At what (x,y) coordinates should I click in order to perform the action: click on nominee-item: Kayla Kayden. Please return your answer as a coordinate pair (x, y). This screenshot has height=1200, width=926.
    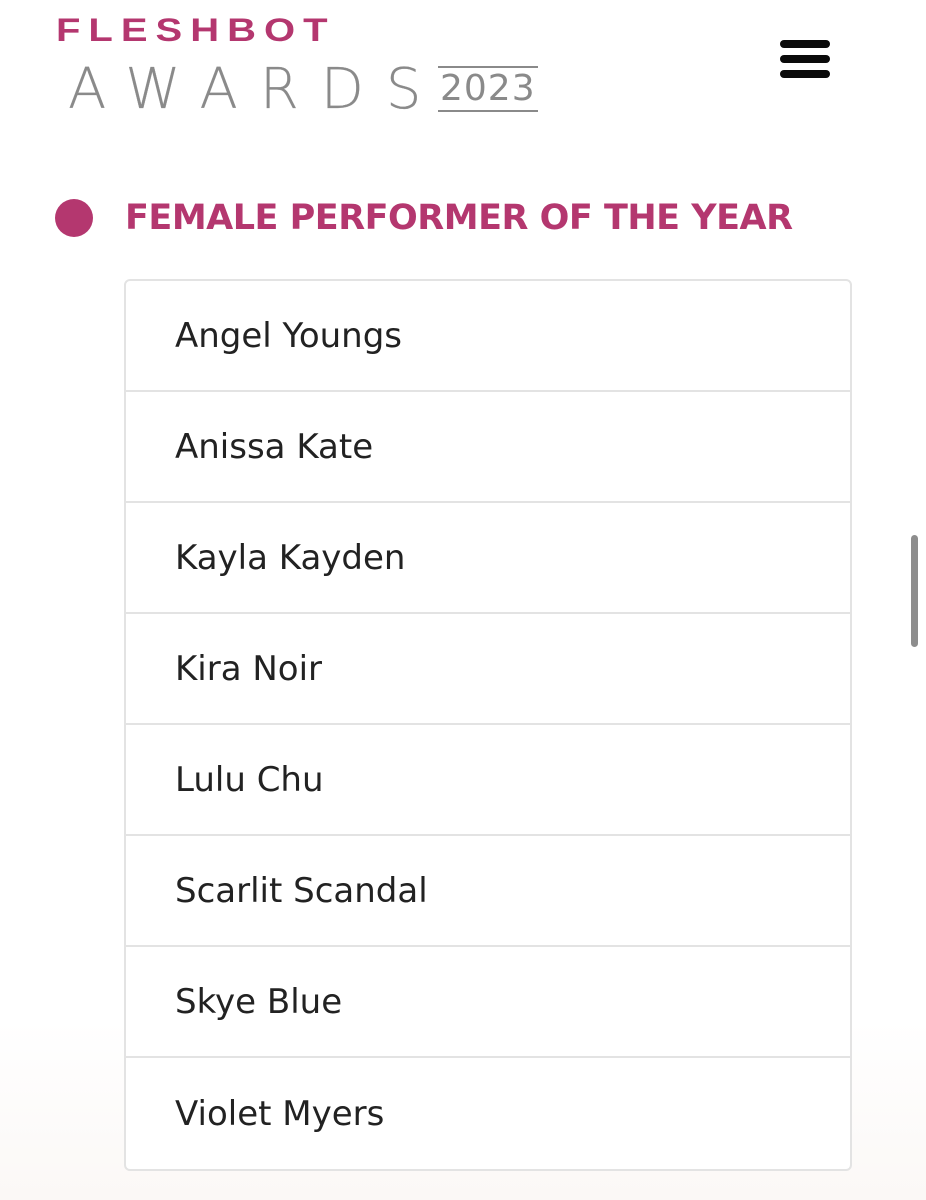
    Looking at the image, I should click on (488, 558).